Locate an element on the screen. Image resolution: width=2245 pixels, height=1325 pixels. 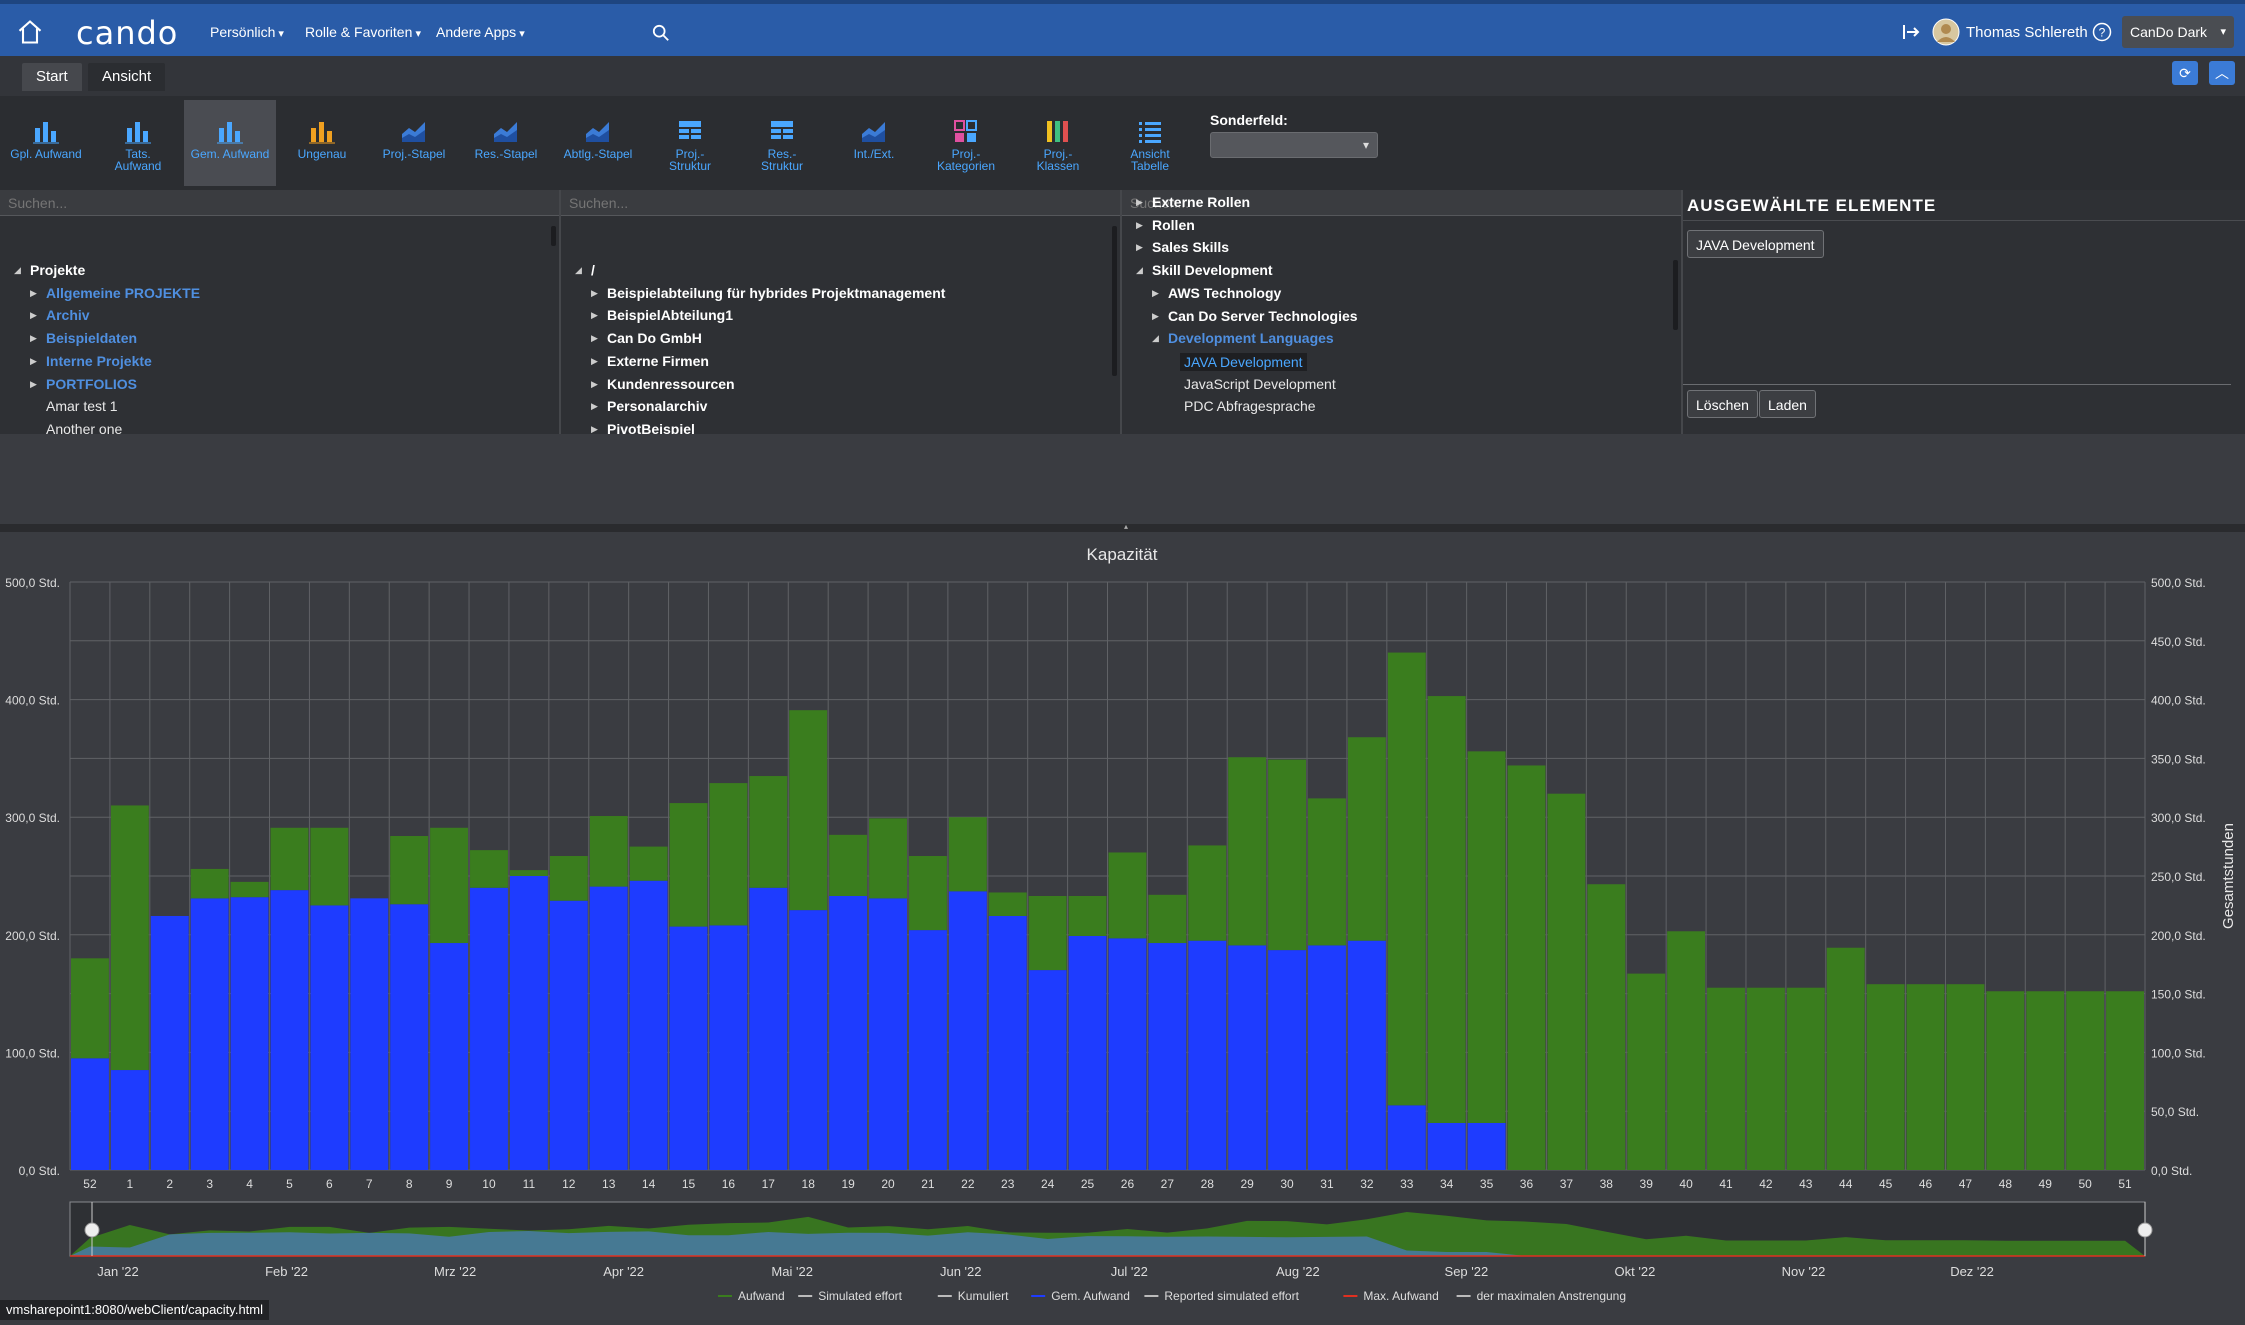
ribbon-button-ansicht-tabelle: Ansicht Tabelle is located at coordinates (1150, 143).